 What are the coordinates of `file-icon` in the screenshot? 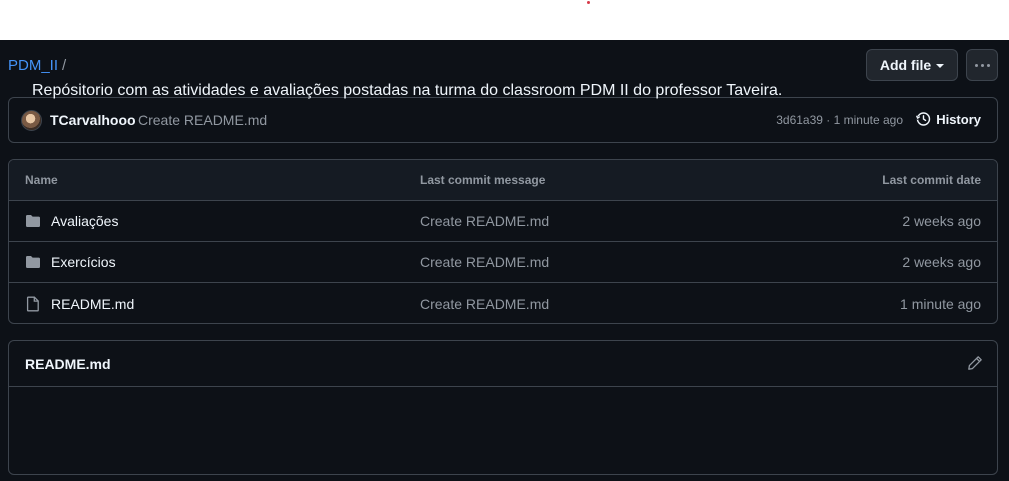 It's located at (32, 303).